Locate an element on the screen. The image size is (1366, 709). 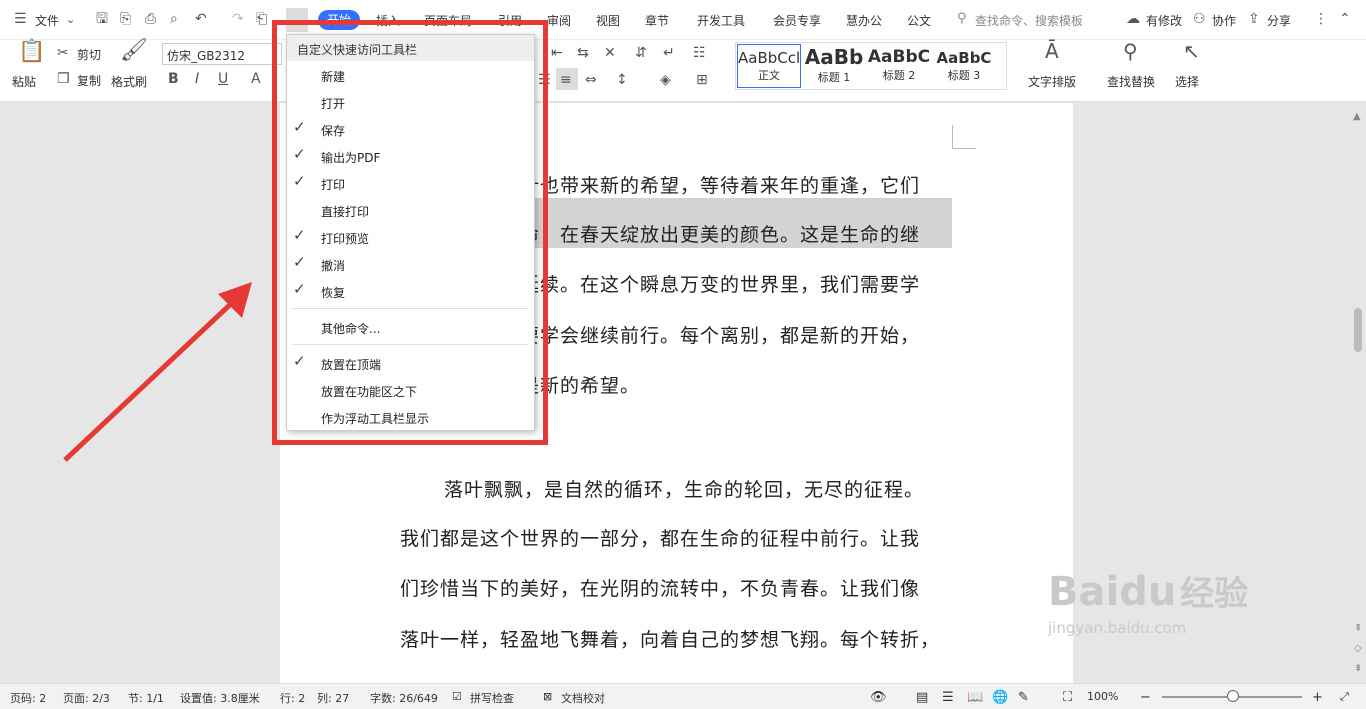
style-heading1: AaBb 标题 1 is located at coordinates (834, 66).